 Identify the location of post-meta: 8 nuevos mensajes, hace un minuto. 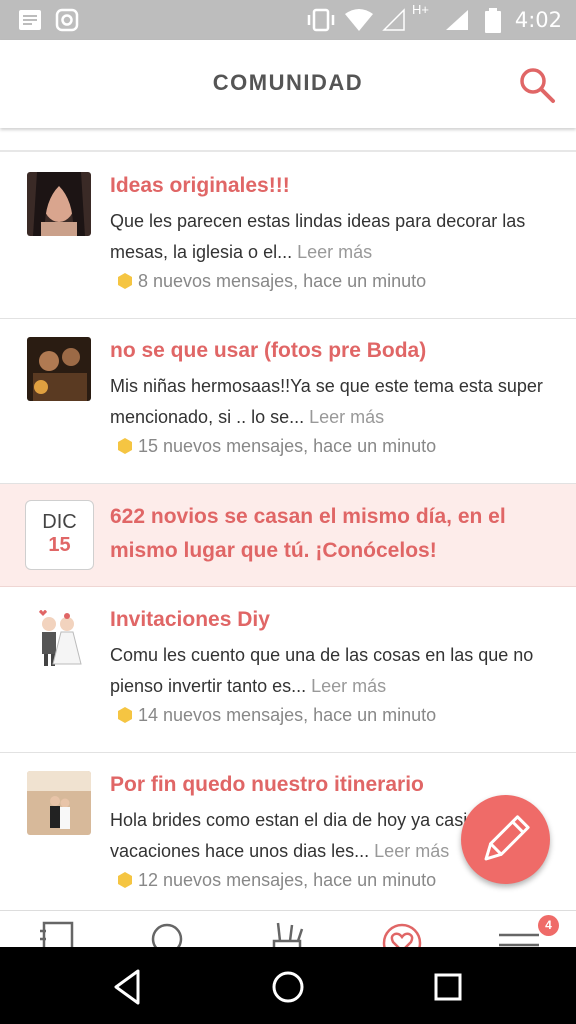
(272, 281).